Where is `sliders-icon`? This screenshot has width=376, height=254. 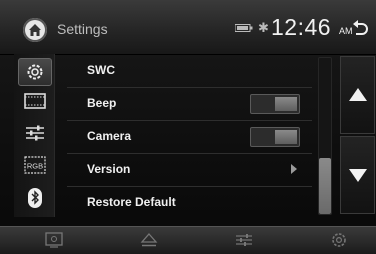 sliders-icon is located at coordinates (35, 133).